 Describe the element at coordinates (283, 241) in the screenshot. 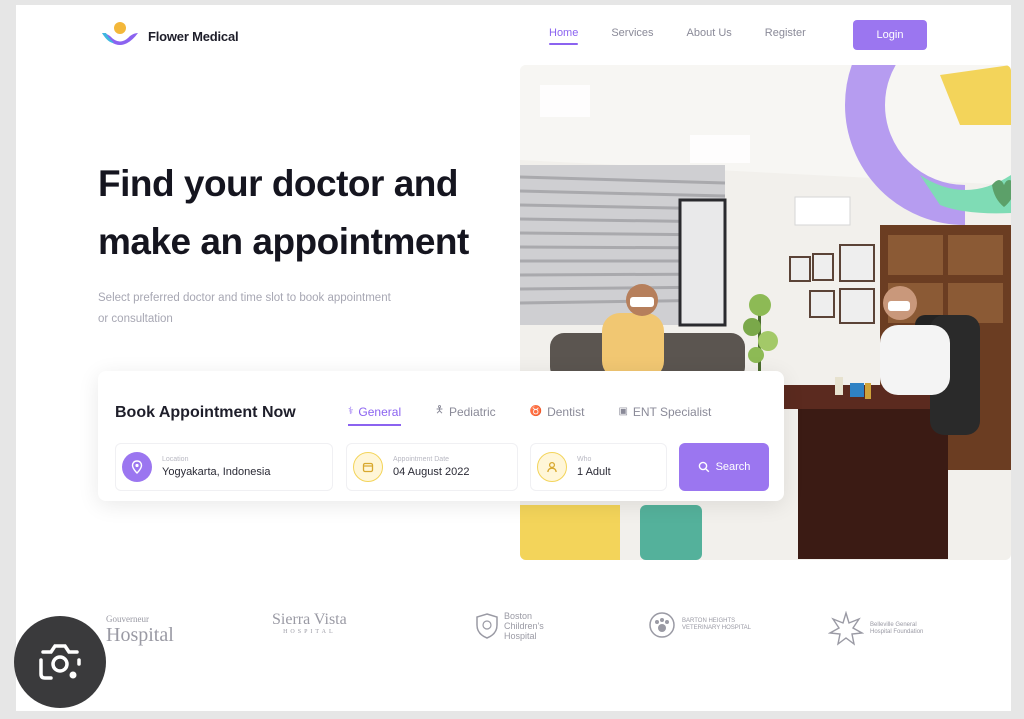

I see `hero-title-line-2: make an appointment` at that location.